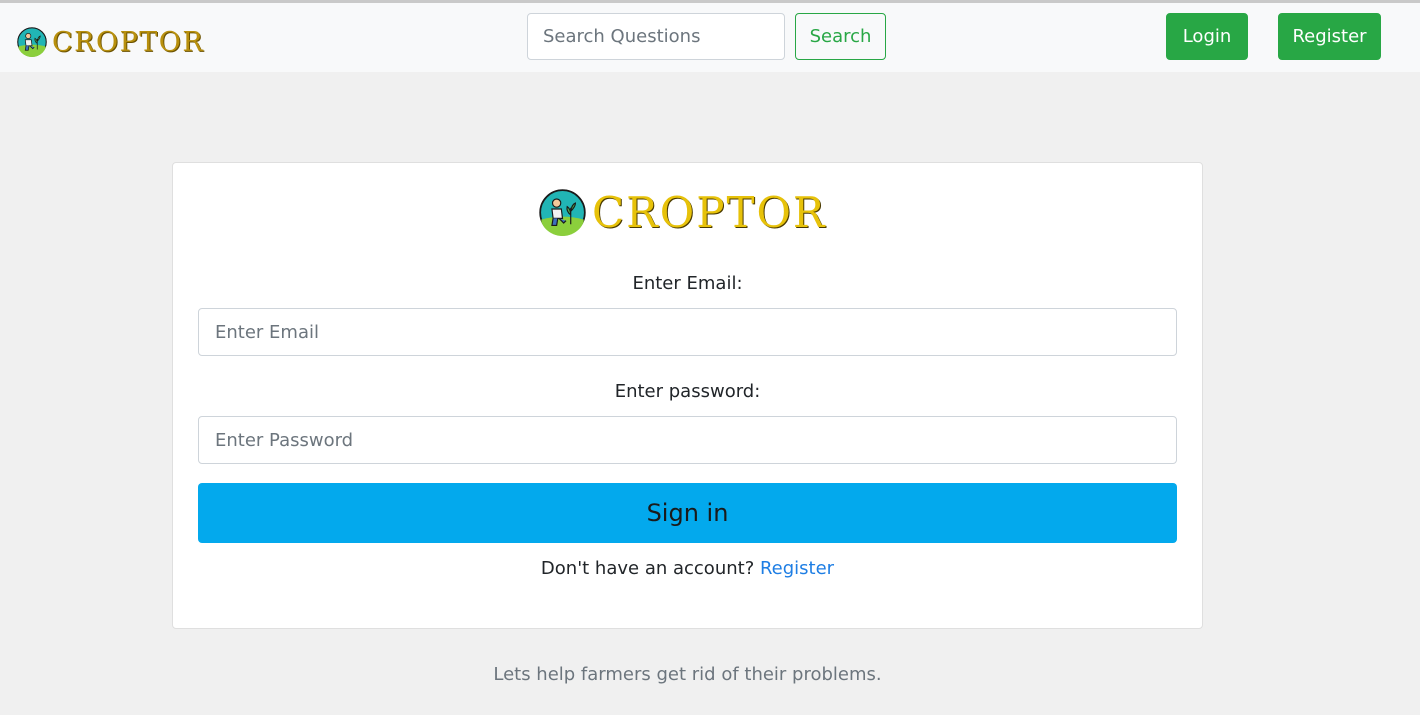 The image size is (1420, 715). I want to click on top-navbar: CROPTOR Search Login Register, so click(710, 36).